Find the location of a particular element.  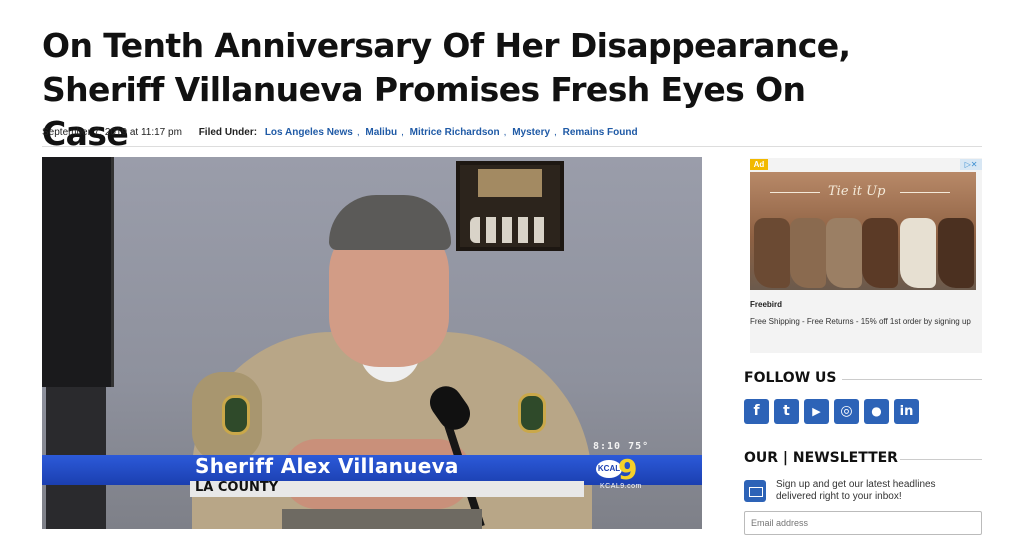

kcal9-logo: KCAL 9 KCAL9.com is located at coordinates (619, 471).